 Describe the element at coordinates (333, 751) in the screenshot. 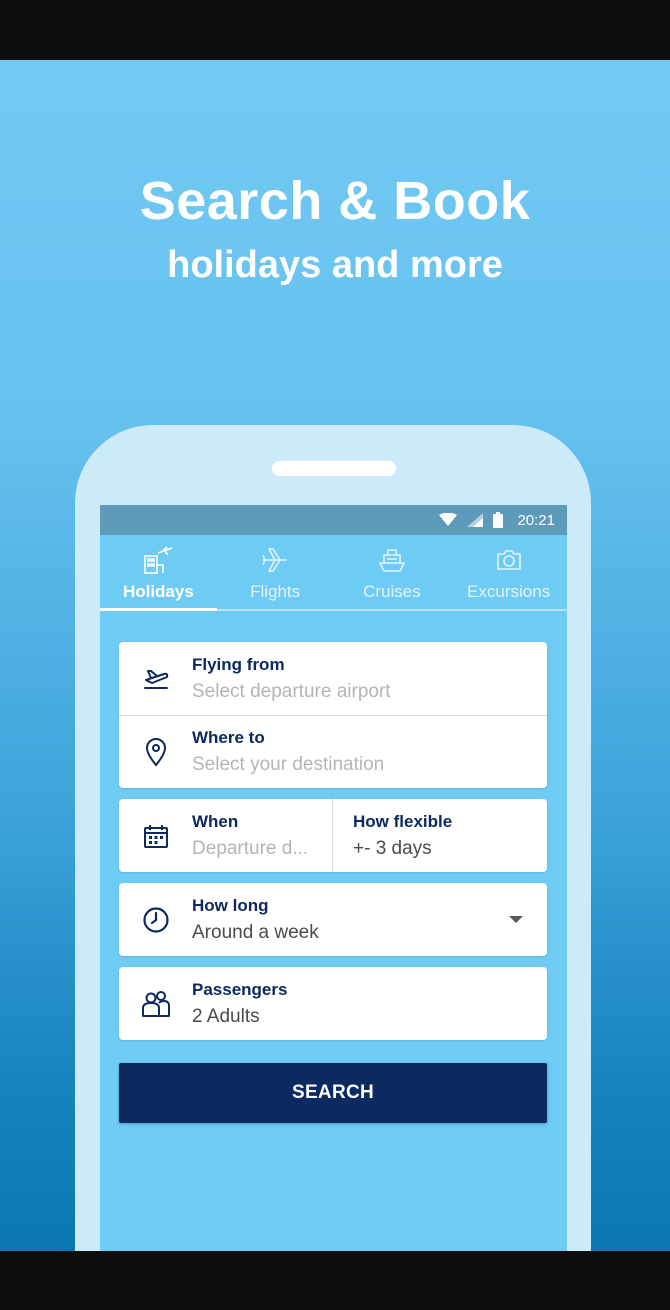

I see `where-to-field: Where to Select your destination` at that location.